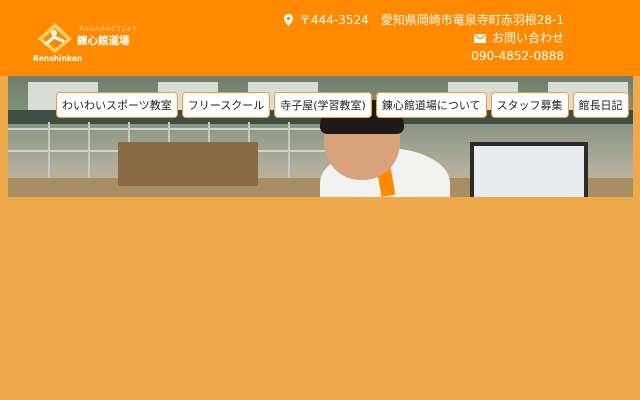 This screenshot has width=640, height=400. What do you see at coordinates (333, 20) in the screenshot?
I see `zip-code: 〒444-3524` at bounding box center [333, 20].